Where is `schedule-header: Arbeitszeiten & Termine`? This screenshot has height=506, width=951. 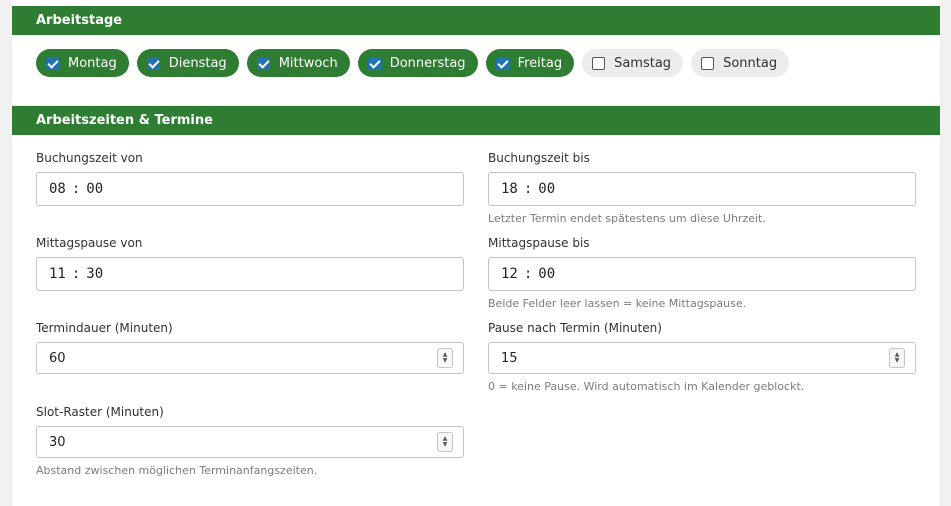
schedule-header: Arbeitszeiten & Termine is located at coordinates (476, 120).